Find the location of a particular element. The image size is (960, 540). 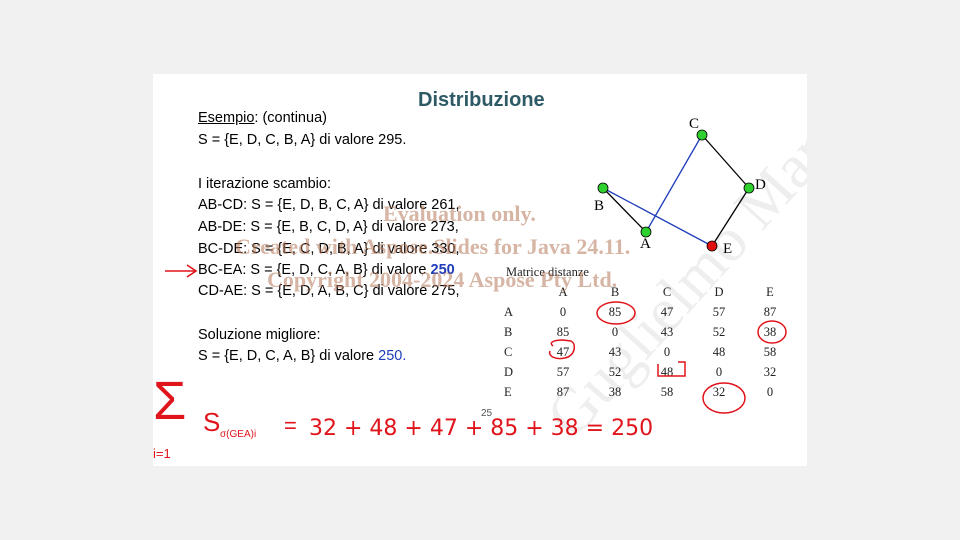

s-subscript: σ(GEA)i is located at coordinates (238, 434).